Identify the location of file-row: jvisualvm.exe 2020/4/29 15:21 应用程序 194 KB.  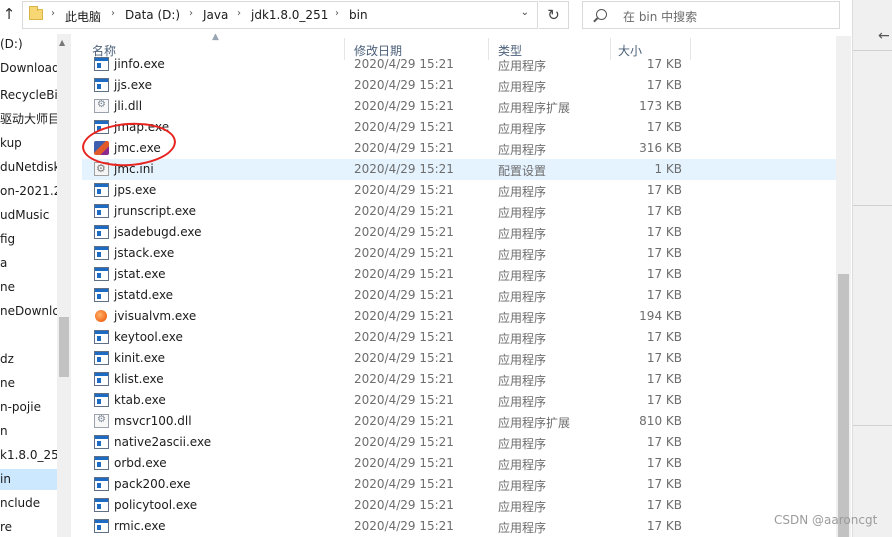
(461, 316).